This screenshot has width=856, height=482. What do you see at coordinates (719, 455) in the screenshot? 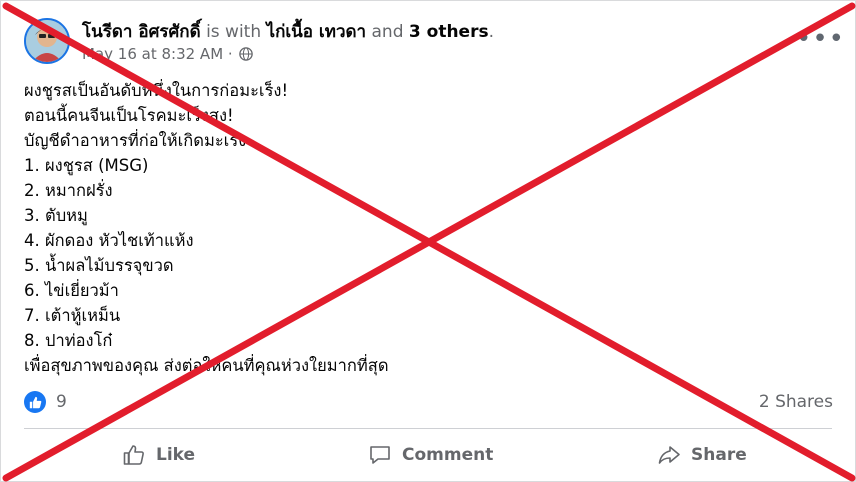
I see `share-label: Share` at bounding box center [719, 455].